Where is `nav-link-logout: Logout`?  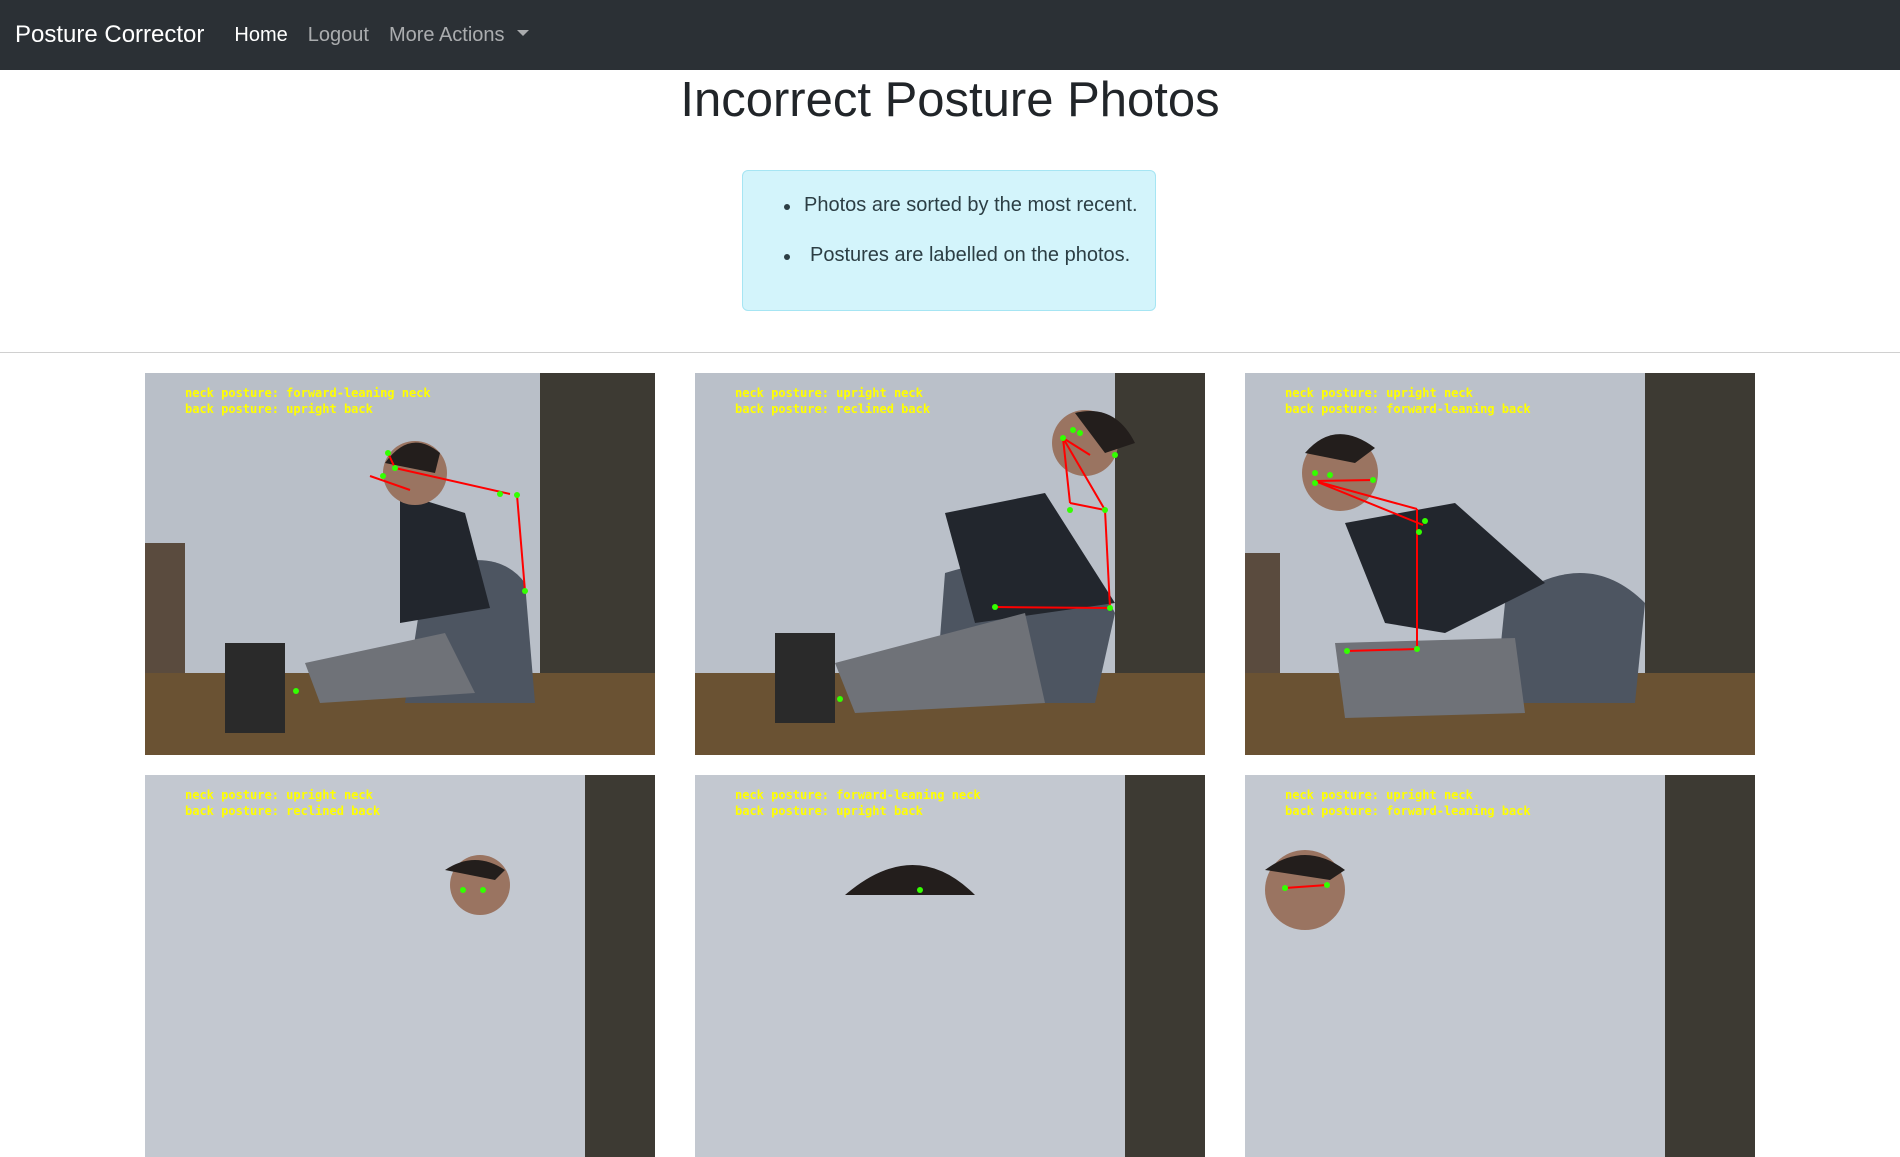
nav-link-logout: Logout is located at coordinates (338, 35).